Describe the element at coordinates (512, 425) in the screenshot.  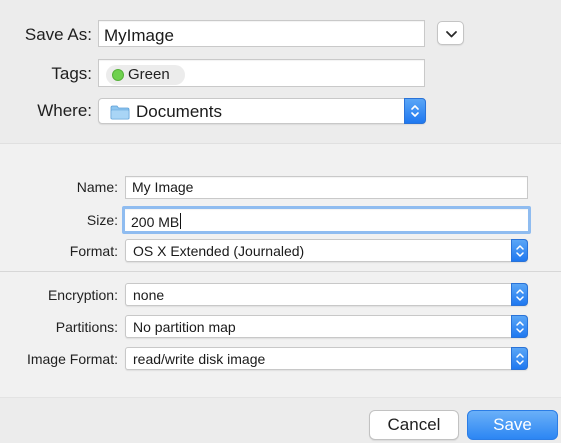
I see `save-button: Save` at that location.